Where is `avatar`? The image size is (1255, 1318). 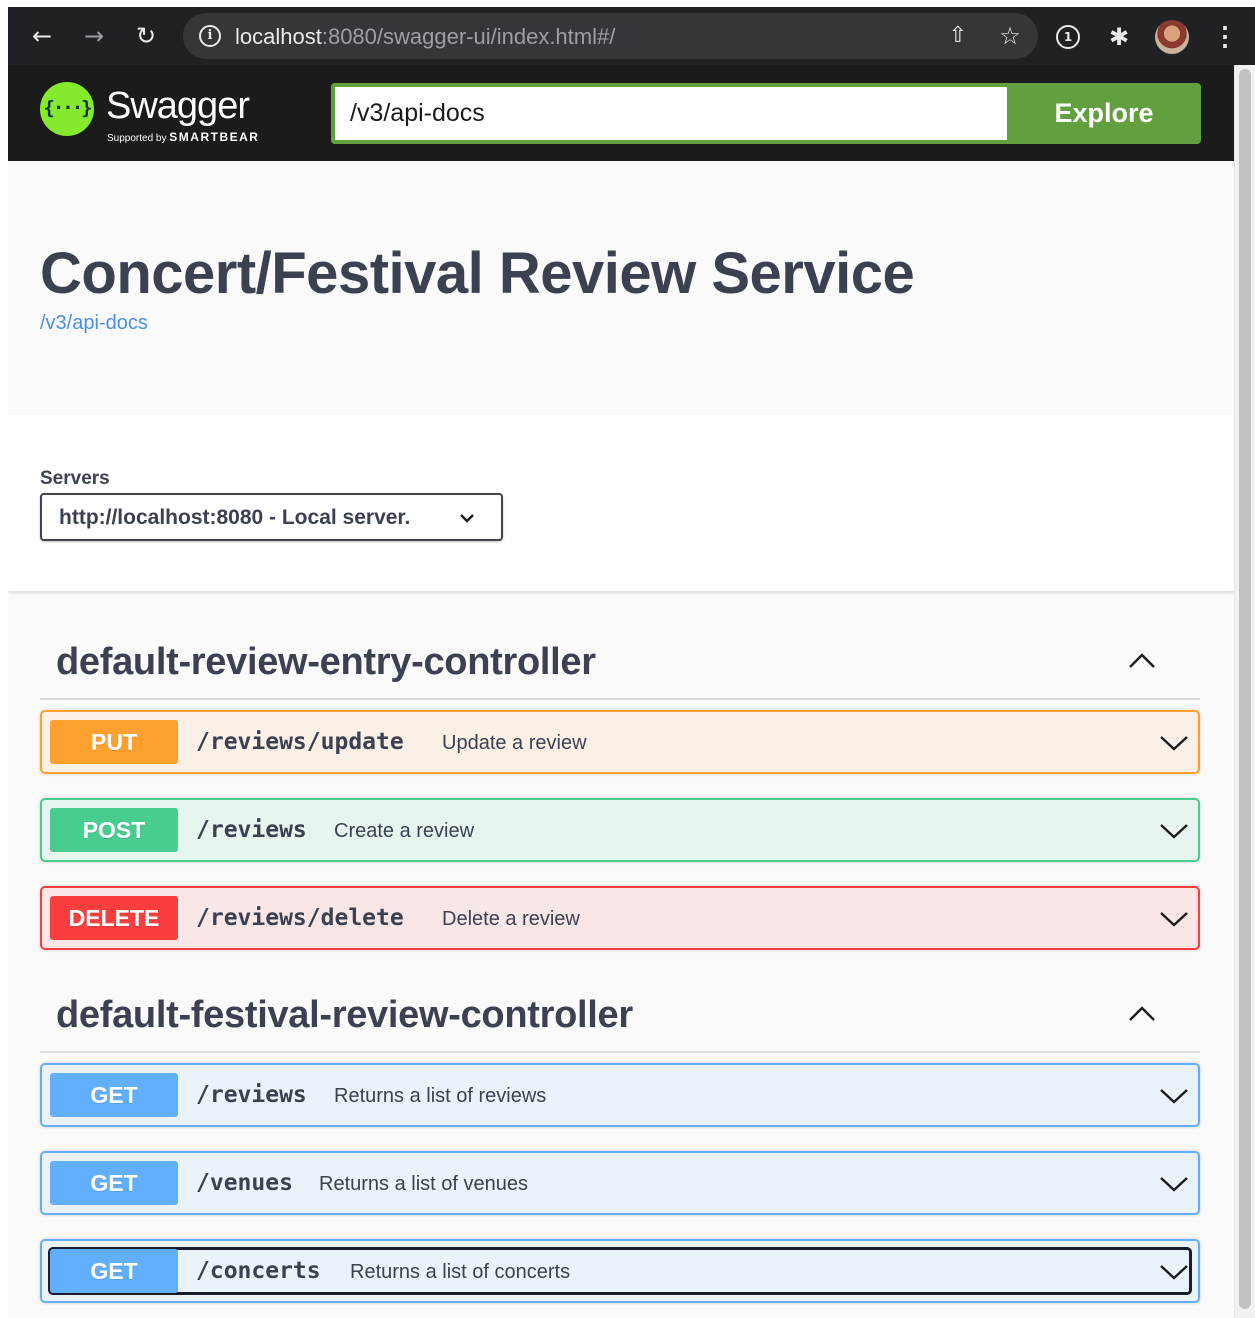
avatar is located at coordinates (1172, 37).